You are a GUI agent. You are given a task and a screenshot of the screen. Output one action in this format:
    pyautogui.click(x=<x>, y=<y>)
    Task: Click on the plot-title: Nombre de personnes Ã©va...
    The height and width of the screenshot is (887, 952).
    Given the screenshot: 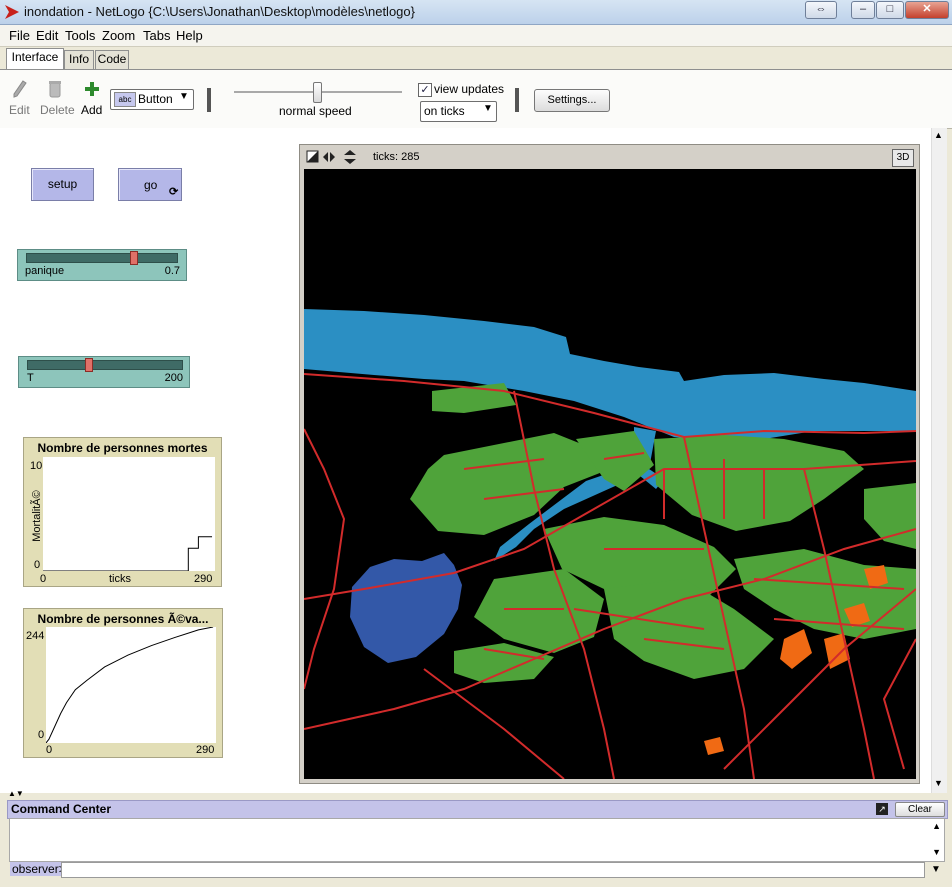 What is the action you would take?
    pyautogui.click(x=123, y=619)
    